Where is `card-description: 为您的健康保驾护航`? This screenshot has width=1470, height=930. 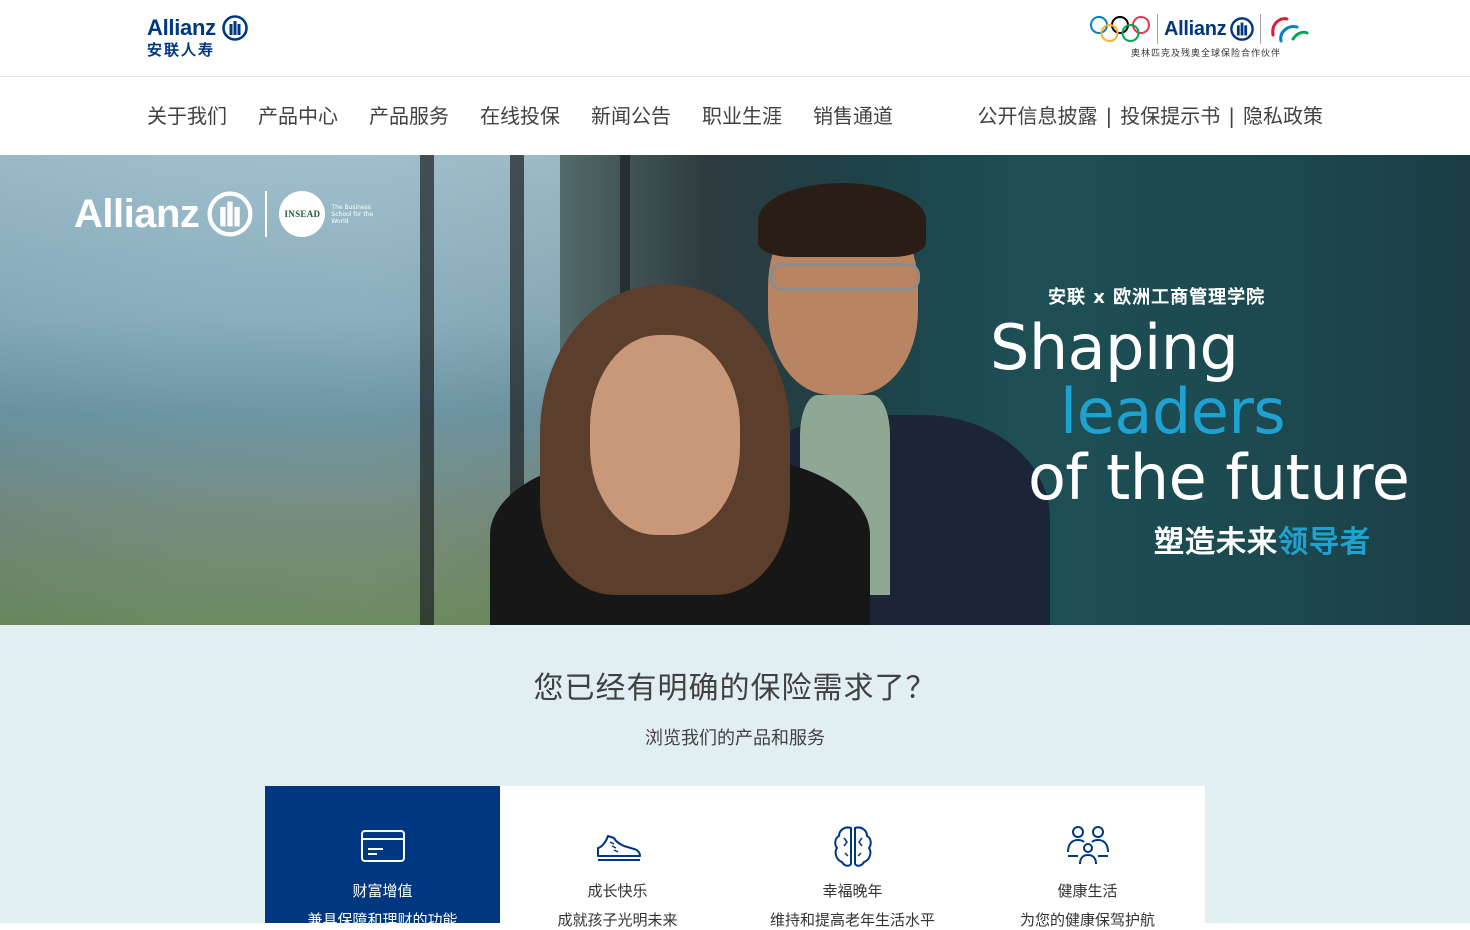 card-description: 为您的健康保驾护航 is located at coordinates (1087, 920).